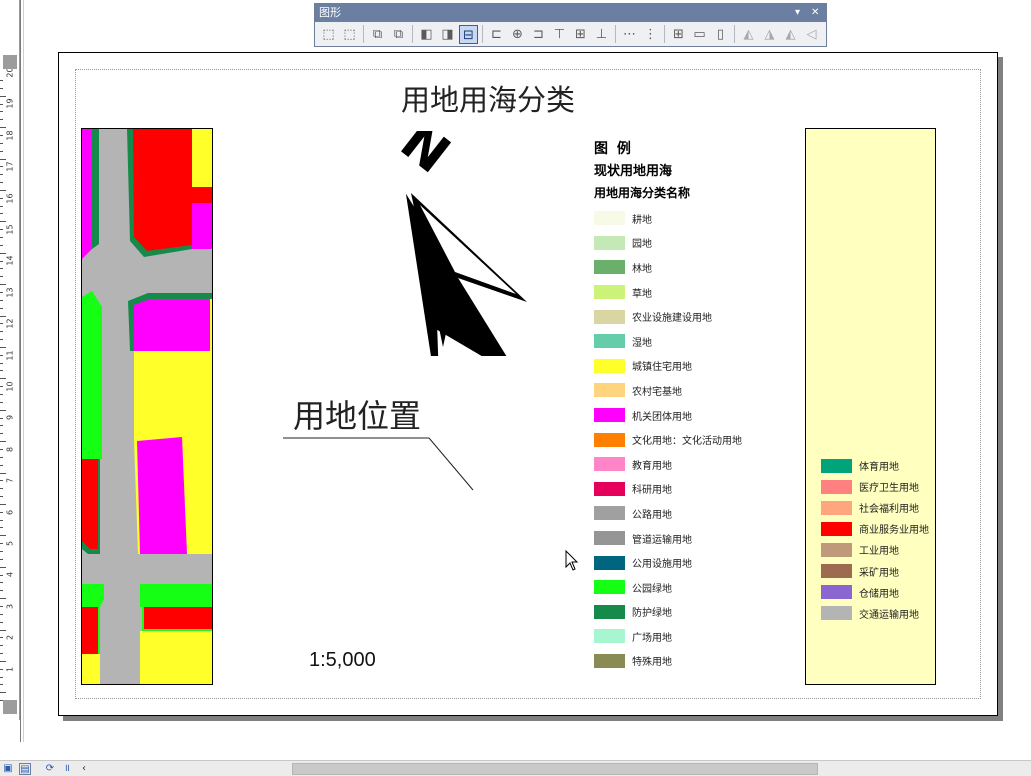 The image size is (1031, 776). What do you see at coordinates (538, 34) in the screenshot?
I see `align-right-icon: ⊐` at bounding box center [538, 34].